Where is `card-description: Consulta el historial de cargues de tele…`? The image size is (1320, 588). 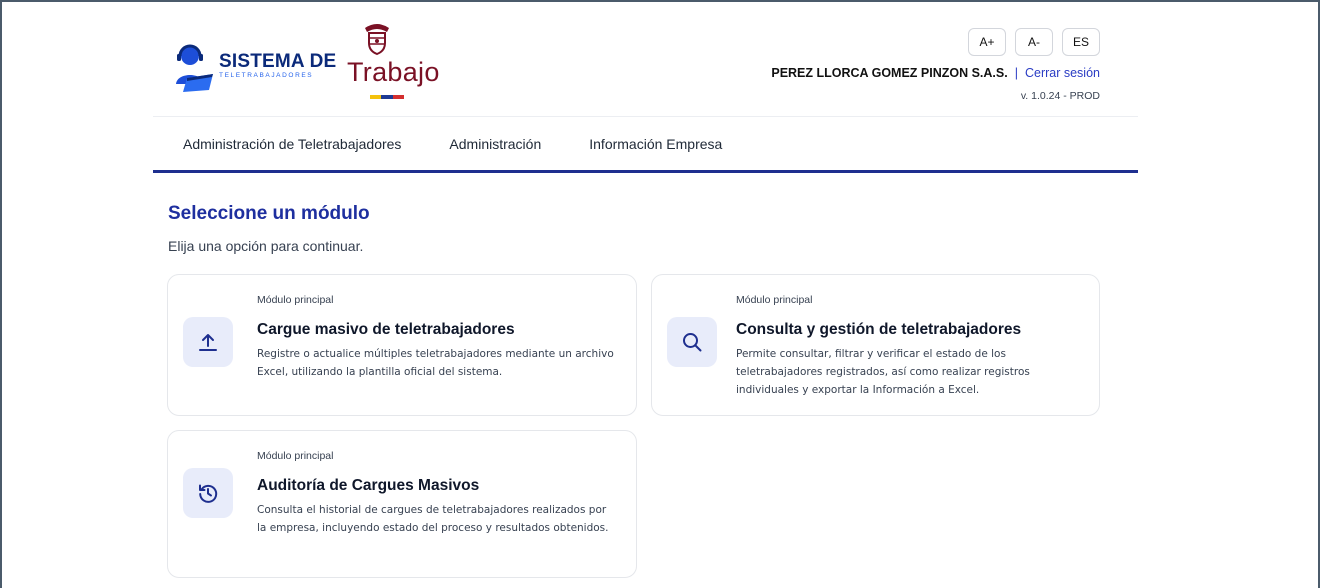
card-description: Consulta el historial de cargues de tele… is located at coordinates (433, 519).